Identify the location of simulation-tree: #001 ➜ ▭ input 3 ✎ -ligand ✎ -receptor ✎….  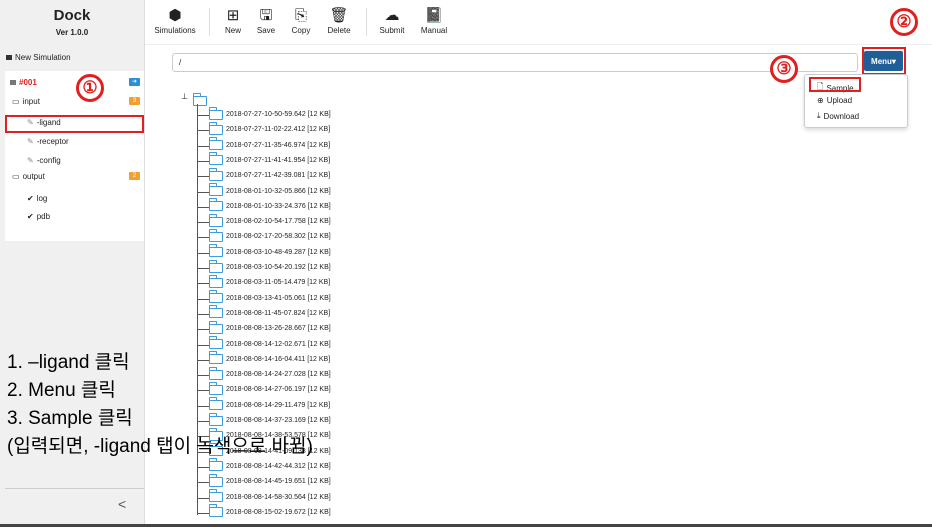
(74, 156).